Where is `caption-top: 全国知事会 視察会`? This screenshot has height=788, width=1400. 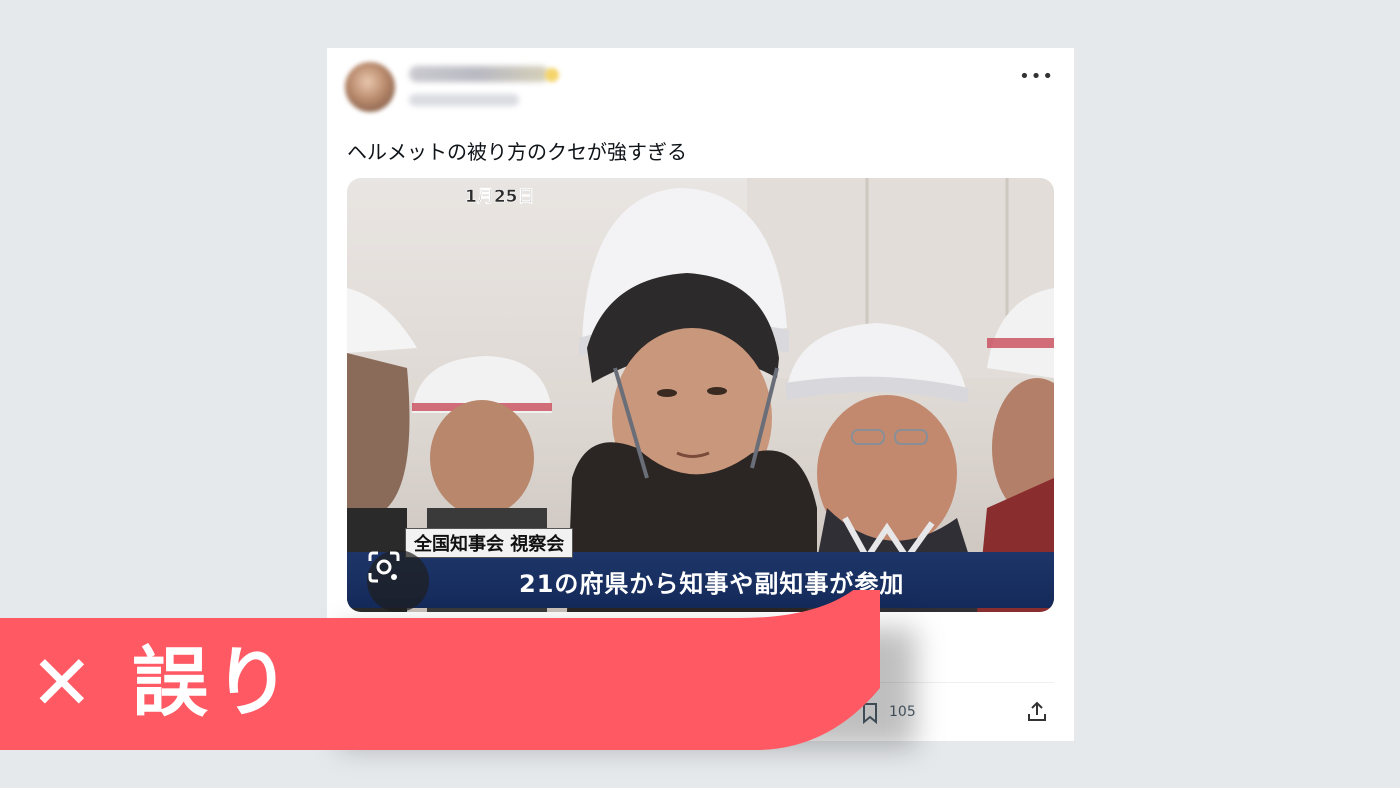 caption-top: 全国知事会 視察会 is located at coordinates (489, 543).